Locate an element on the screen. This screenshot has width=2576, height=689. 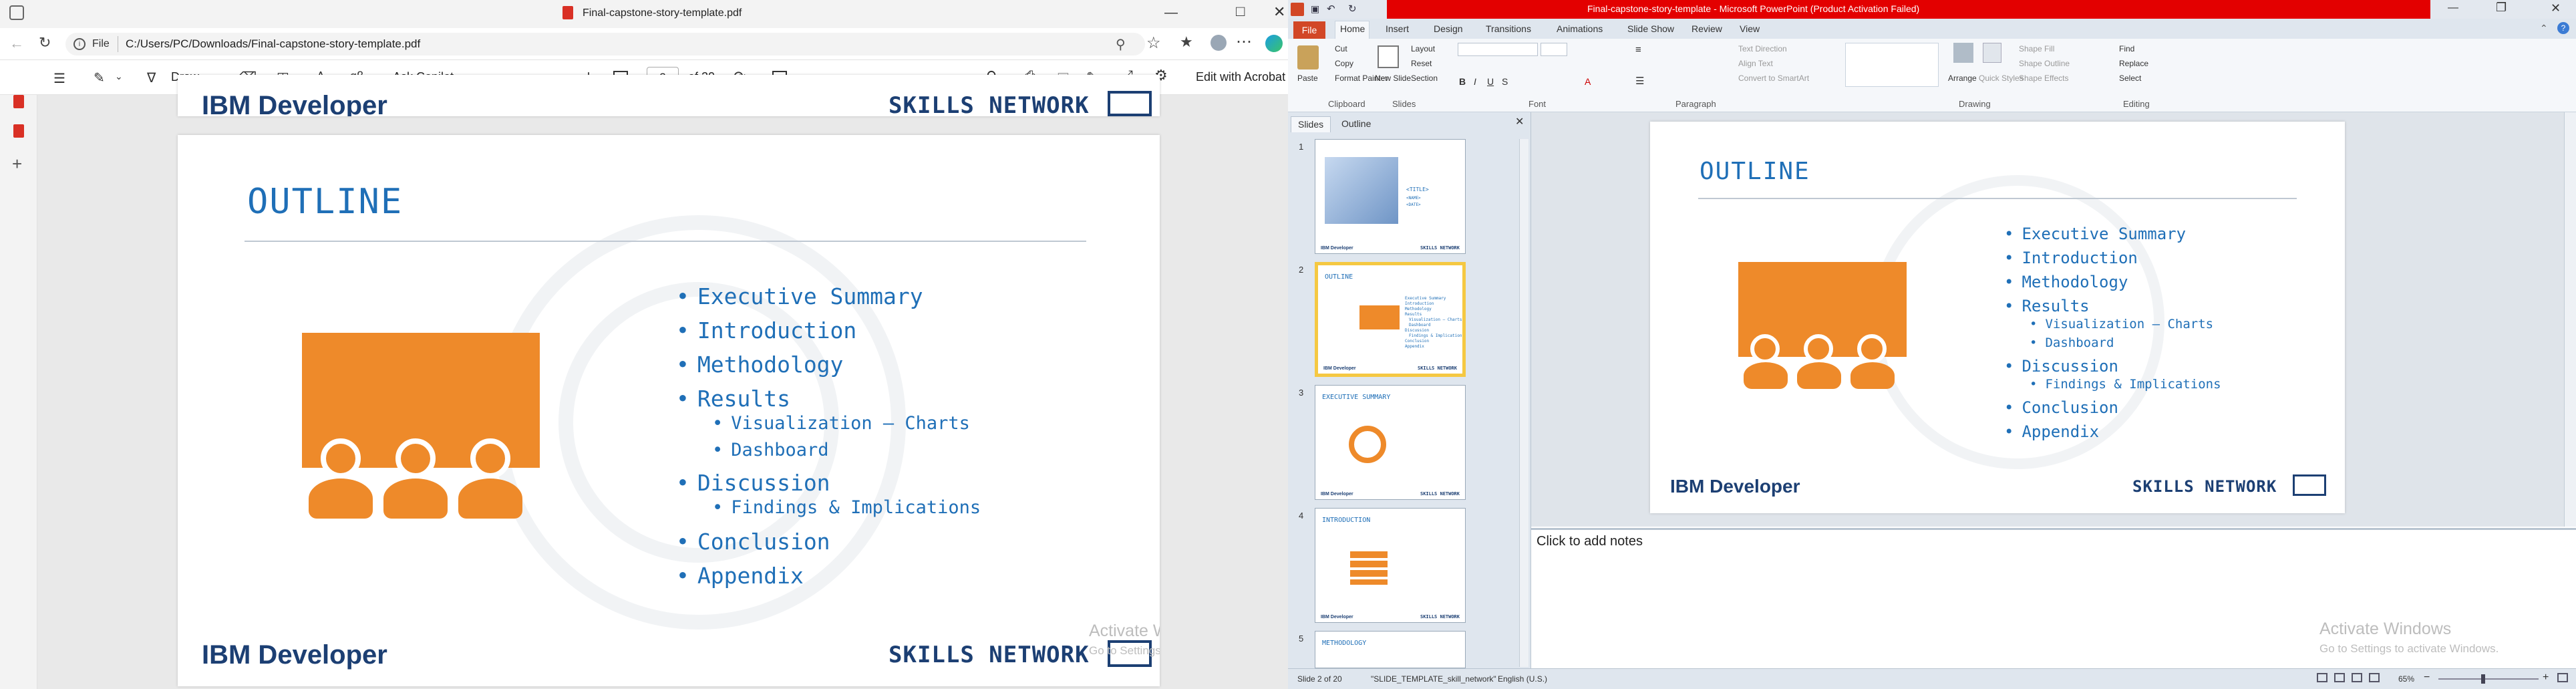
section-button: Section is located at coordinates (1424, 78).